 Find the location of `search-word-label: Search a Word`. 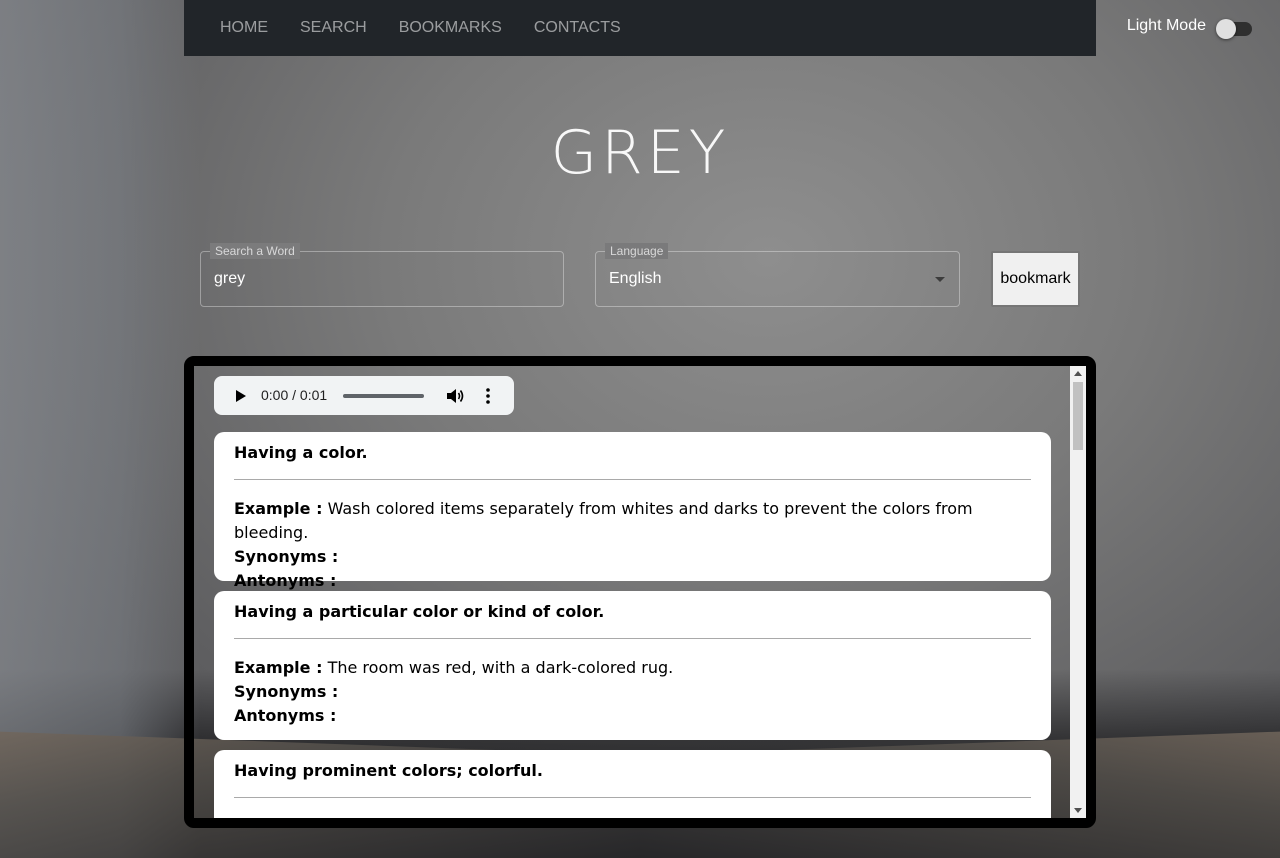

search-word-label: Search a Word is located at coordinates (255, 251).